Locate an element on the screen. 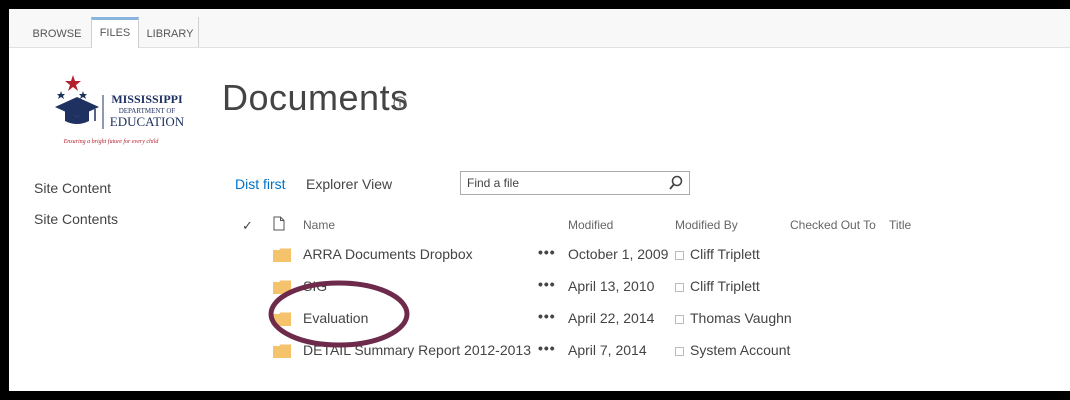  leftnav-site-content: Site Content is located at coordinates (72, 188).